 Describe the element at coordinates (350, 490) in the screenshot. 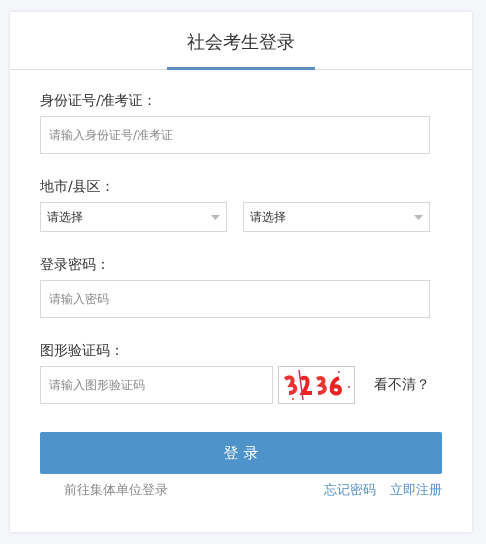

I see `forgot-password-link: 忘记密码` at that location.